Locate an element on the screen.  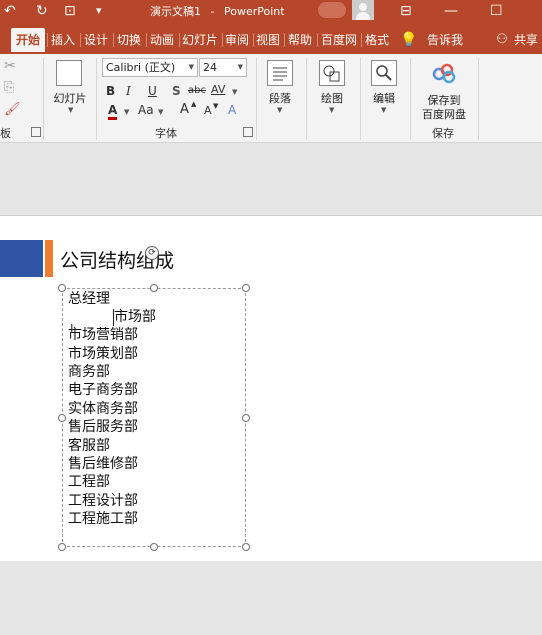
font-family-select: Calibri (正文) ▼ is located at coordinates (150, 67).